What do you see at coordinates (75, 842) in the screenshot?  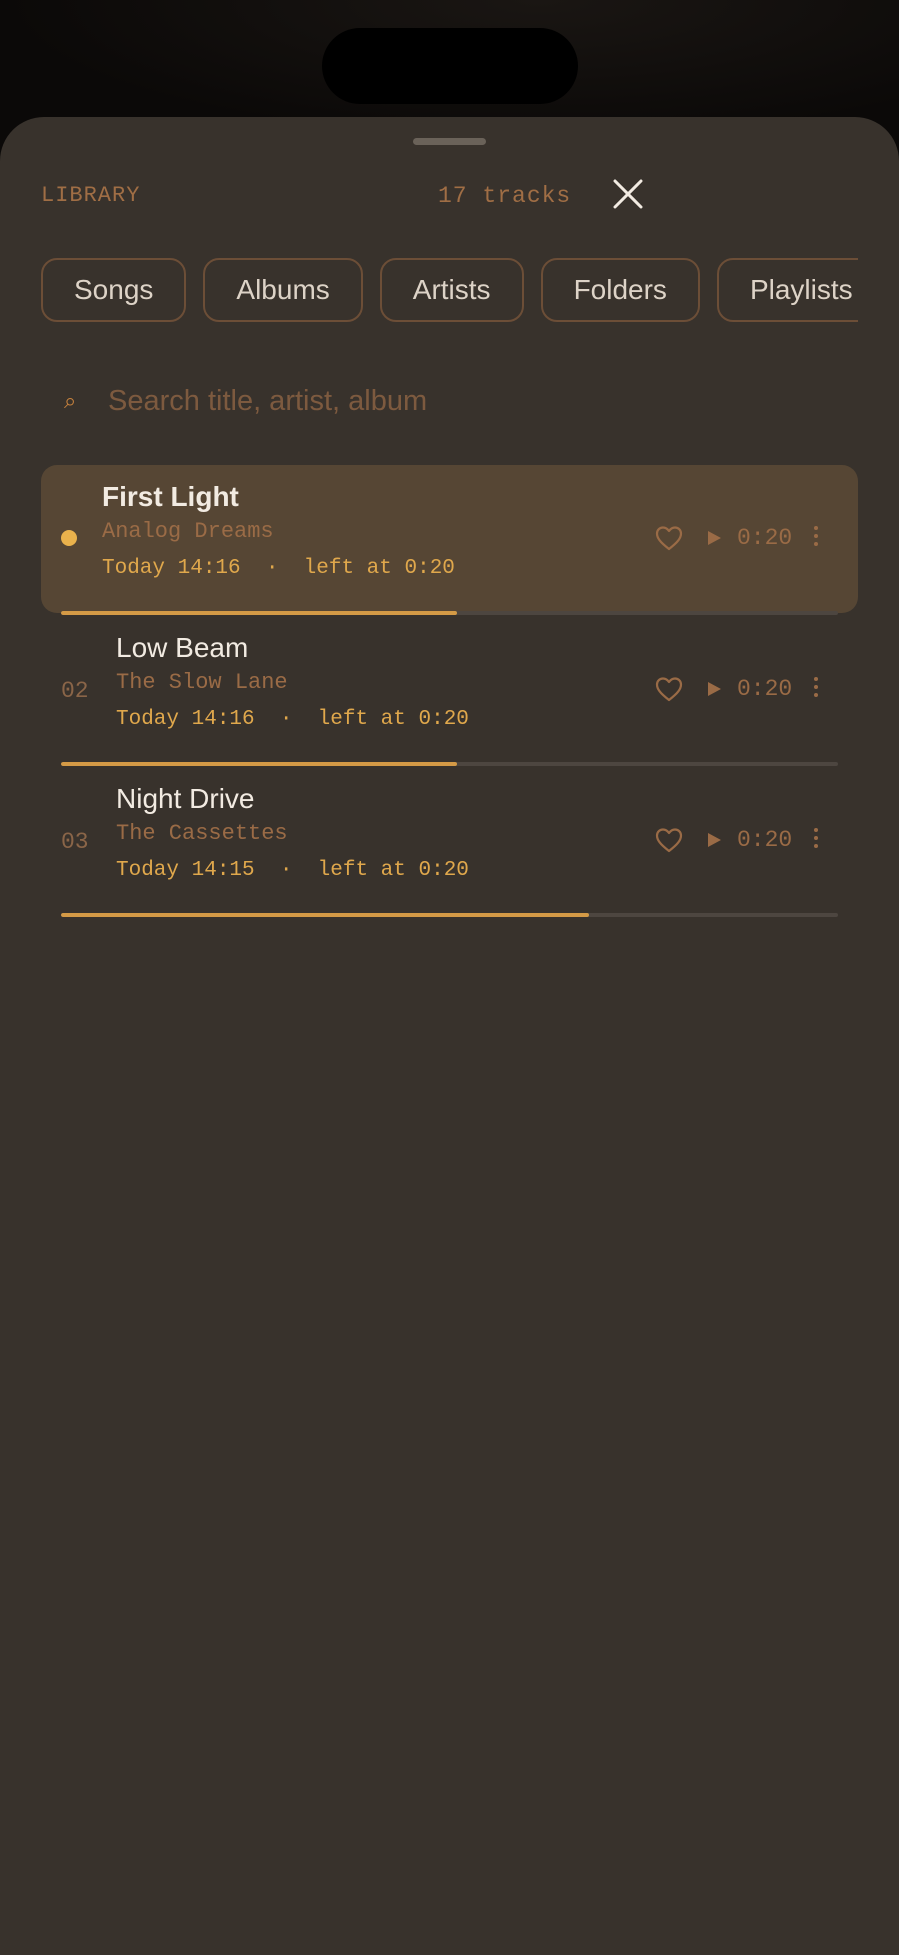 I see `track-number: 03` at bounding box center [75, 842].